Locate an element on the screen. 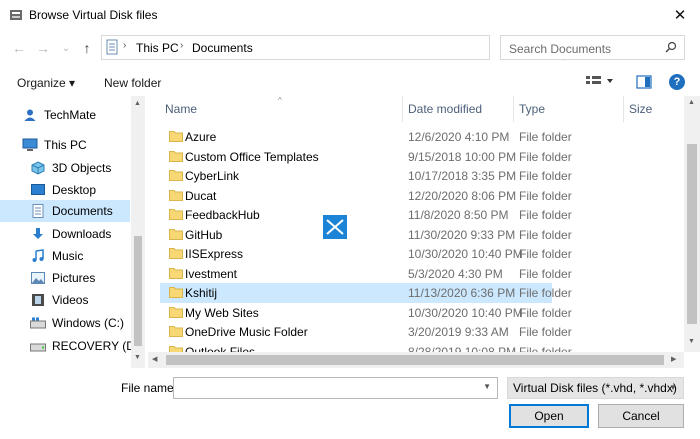 Image resolution: width=700 pixels, height=439 pixels. file-list-horizontal-scrollbar: ◀ ▶ is located at coordinates (416, 360).